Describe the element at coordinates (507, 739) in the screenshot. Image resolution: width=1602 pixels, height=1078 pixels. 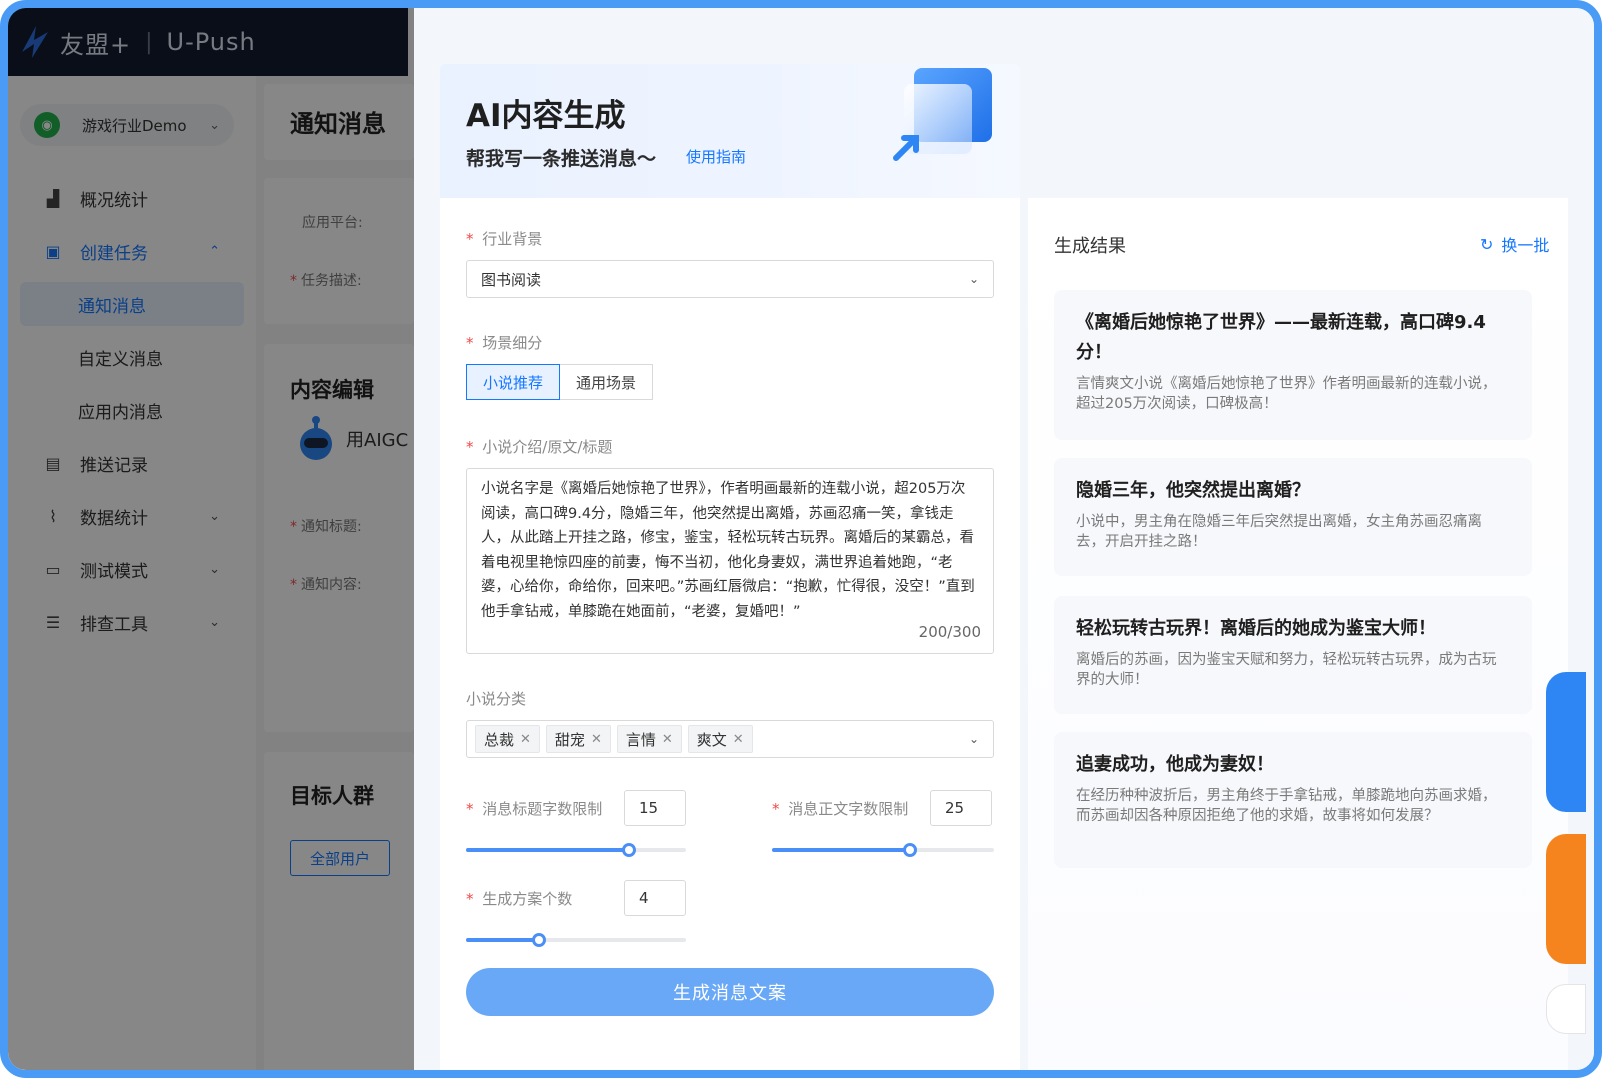
I see `category-tag: 总裁 ✕` at that location.